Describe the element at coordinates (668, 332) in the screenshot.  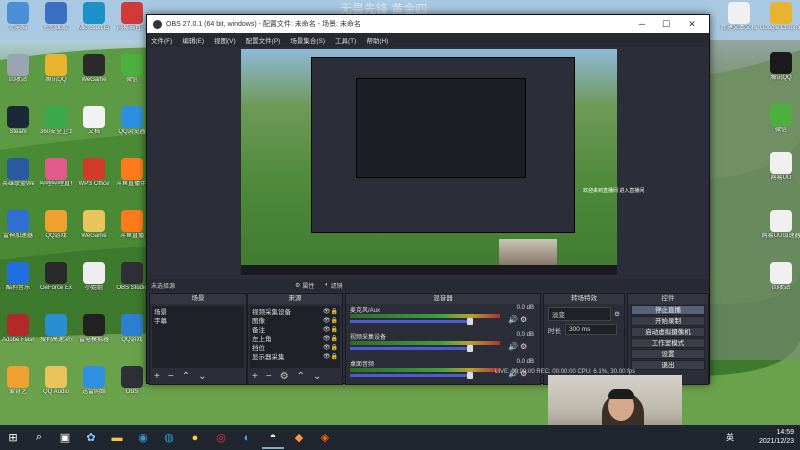
I see `control-button: 启动虚拟摄像机` at that location.